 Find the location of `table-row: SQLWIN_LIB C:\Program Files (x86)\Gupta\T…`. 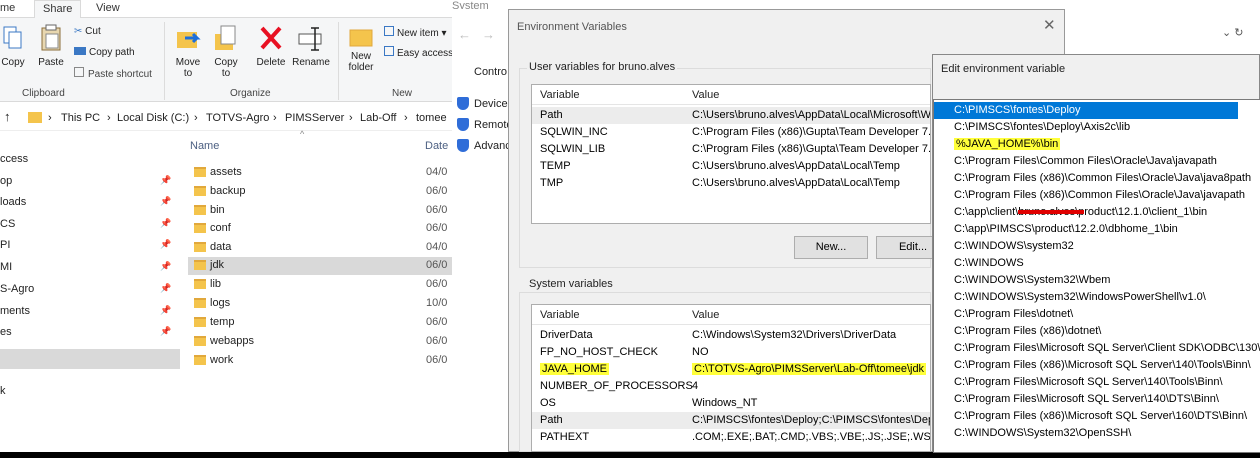

table-row: SQLWIN_LIB C:\Program Files (x86)\Gupta\T… is located at coordinates (731, 149).